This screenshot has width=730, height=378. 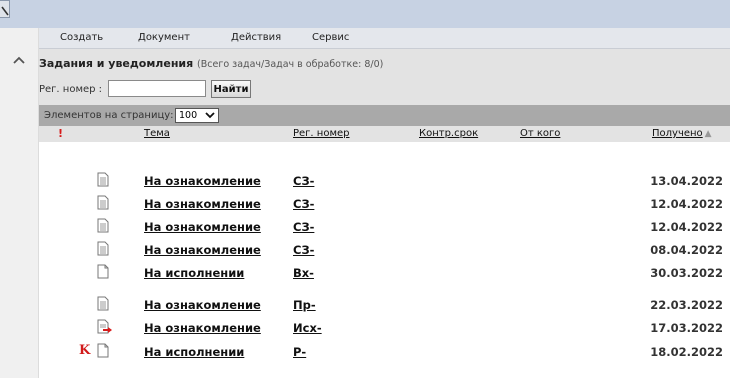 I want to click on items-per-page-select: 100, so click(x=197, y=115).